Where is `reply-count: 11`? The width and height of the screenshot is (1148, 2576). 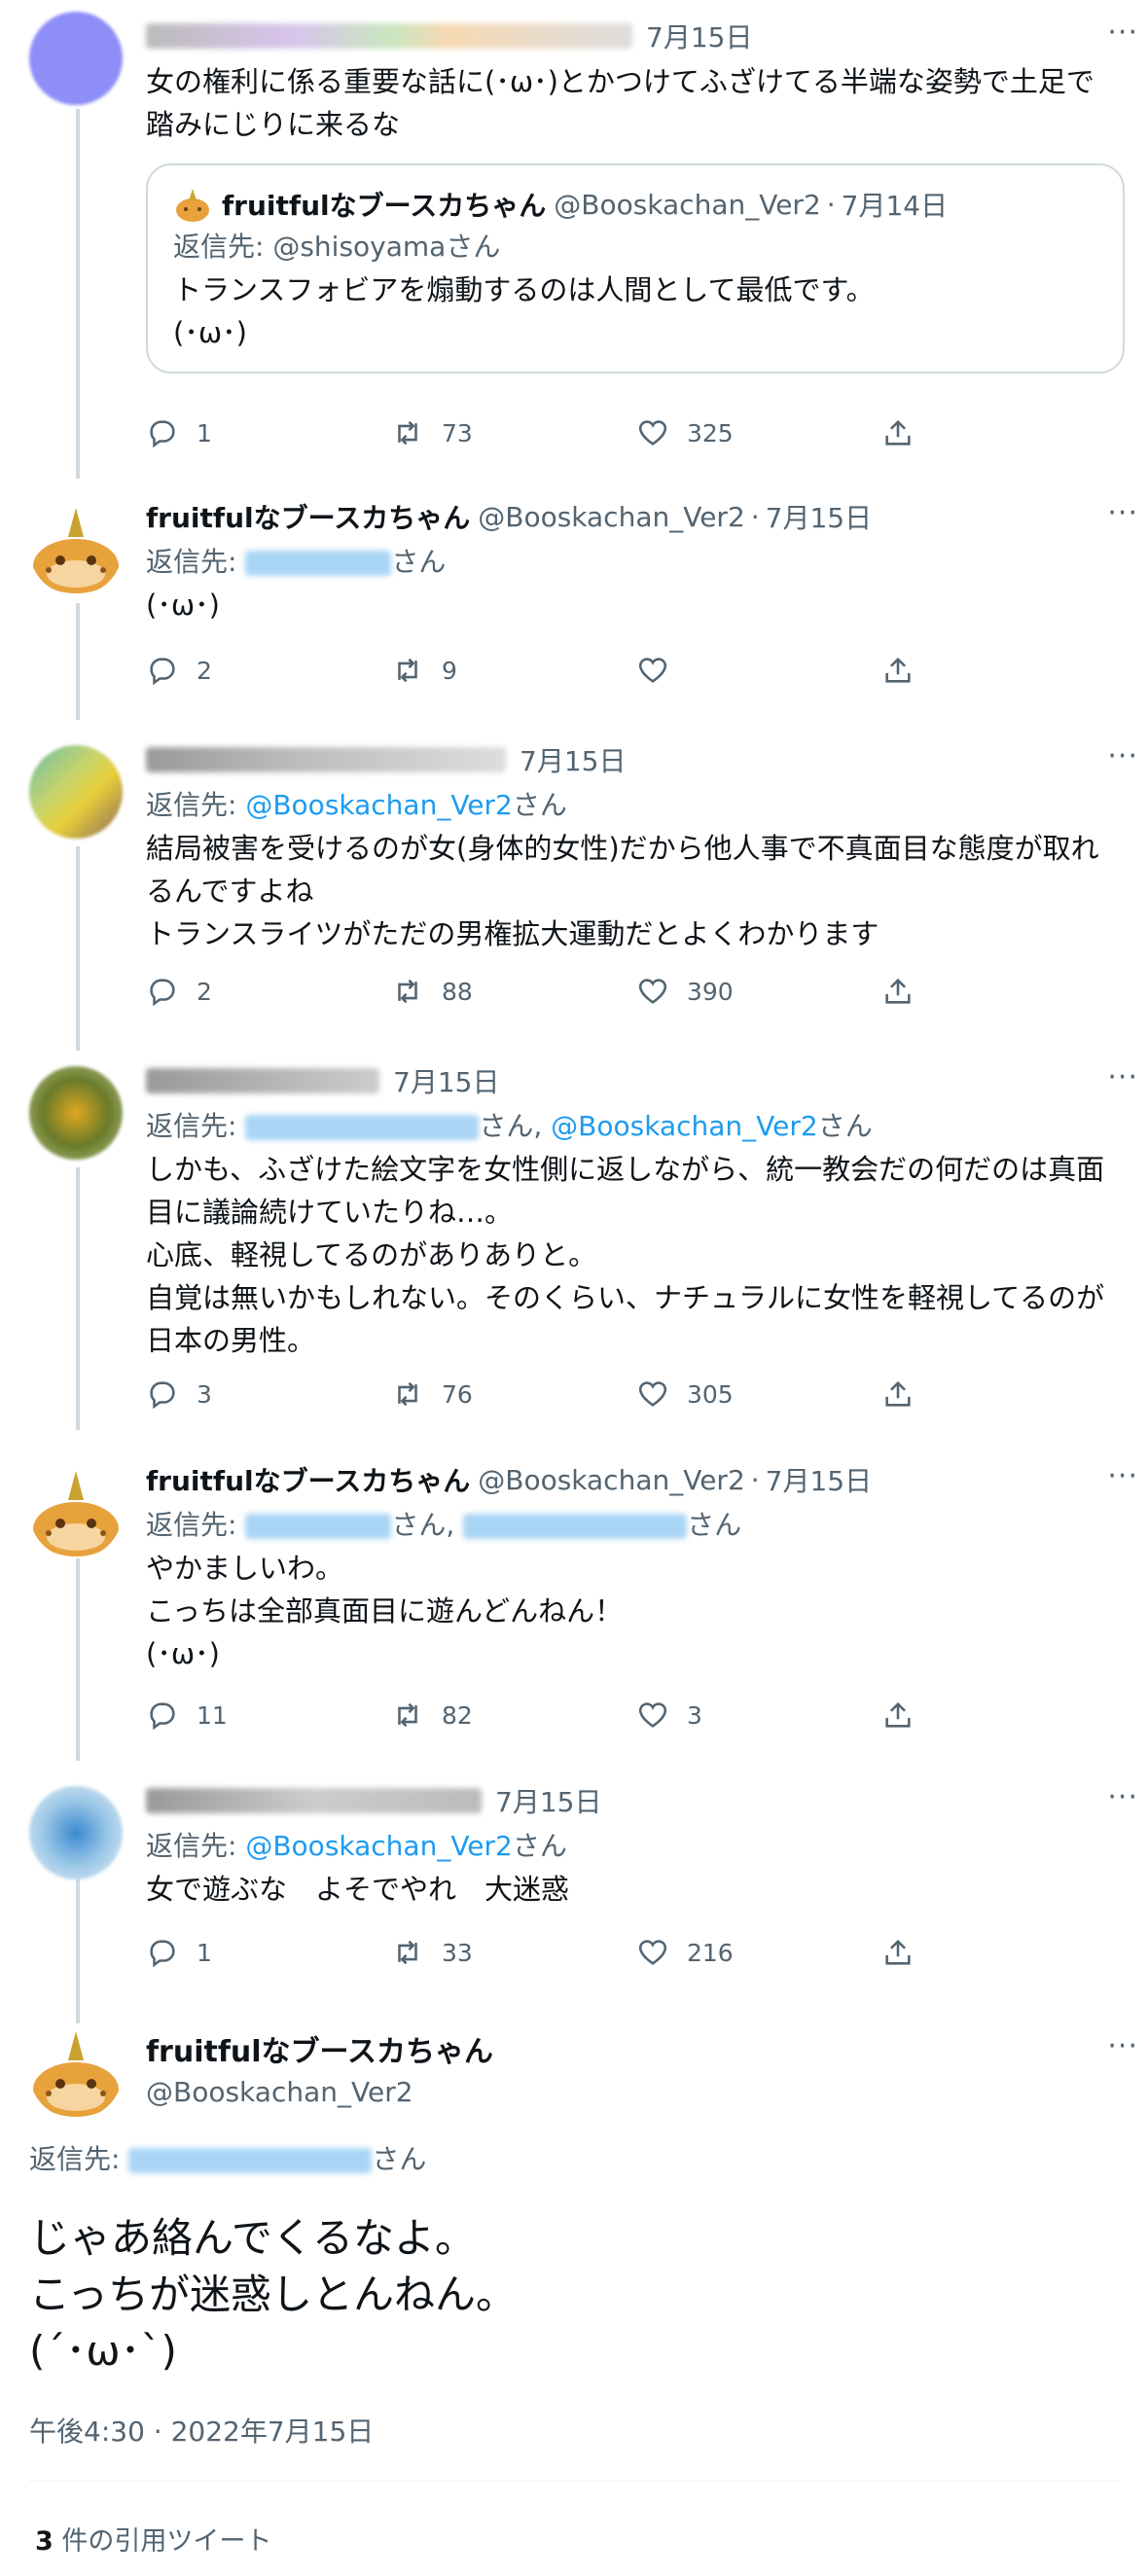
reply-count: 11 is located at coordinates (212, 1715).